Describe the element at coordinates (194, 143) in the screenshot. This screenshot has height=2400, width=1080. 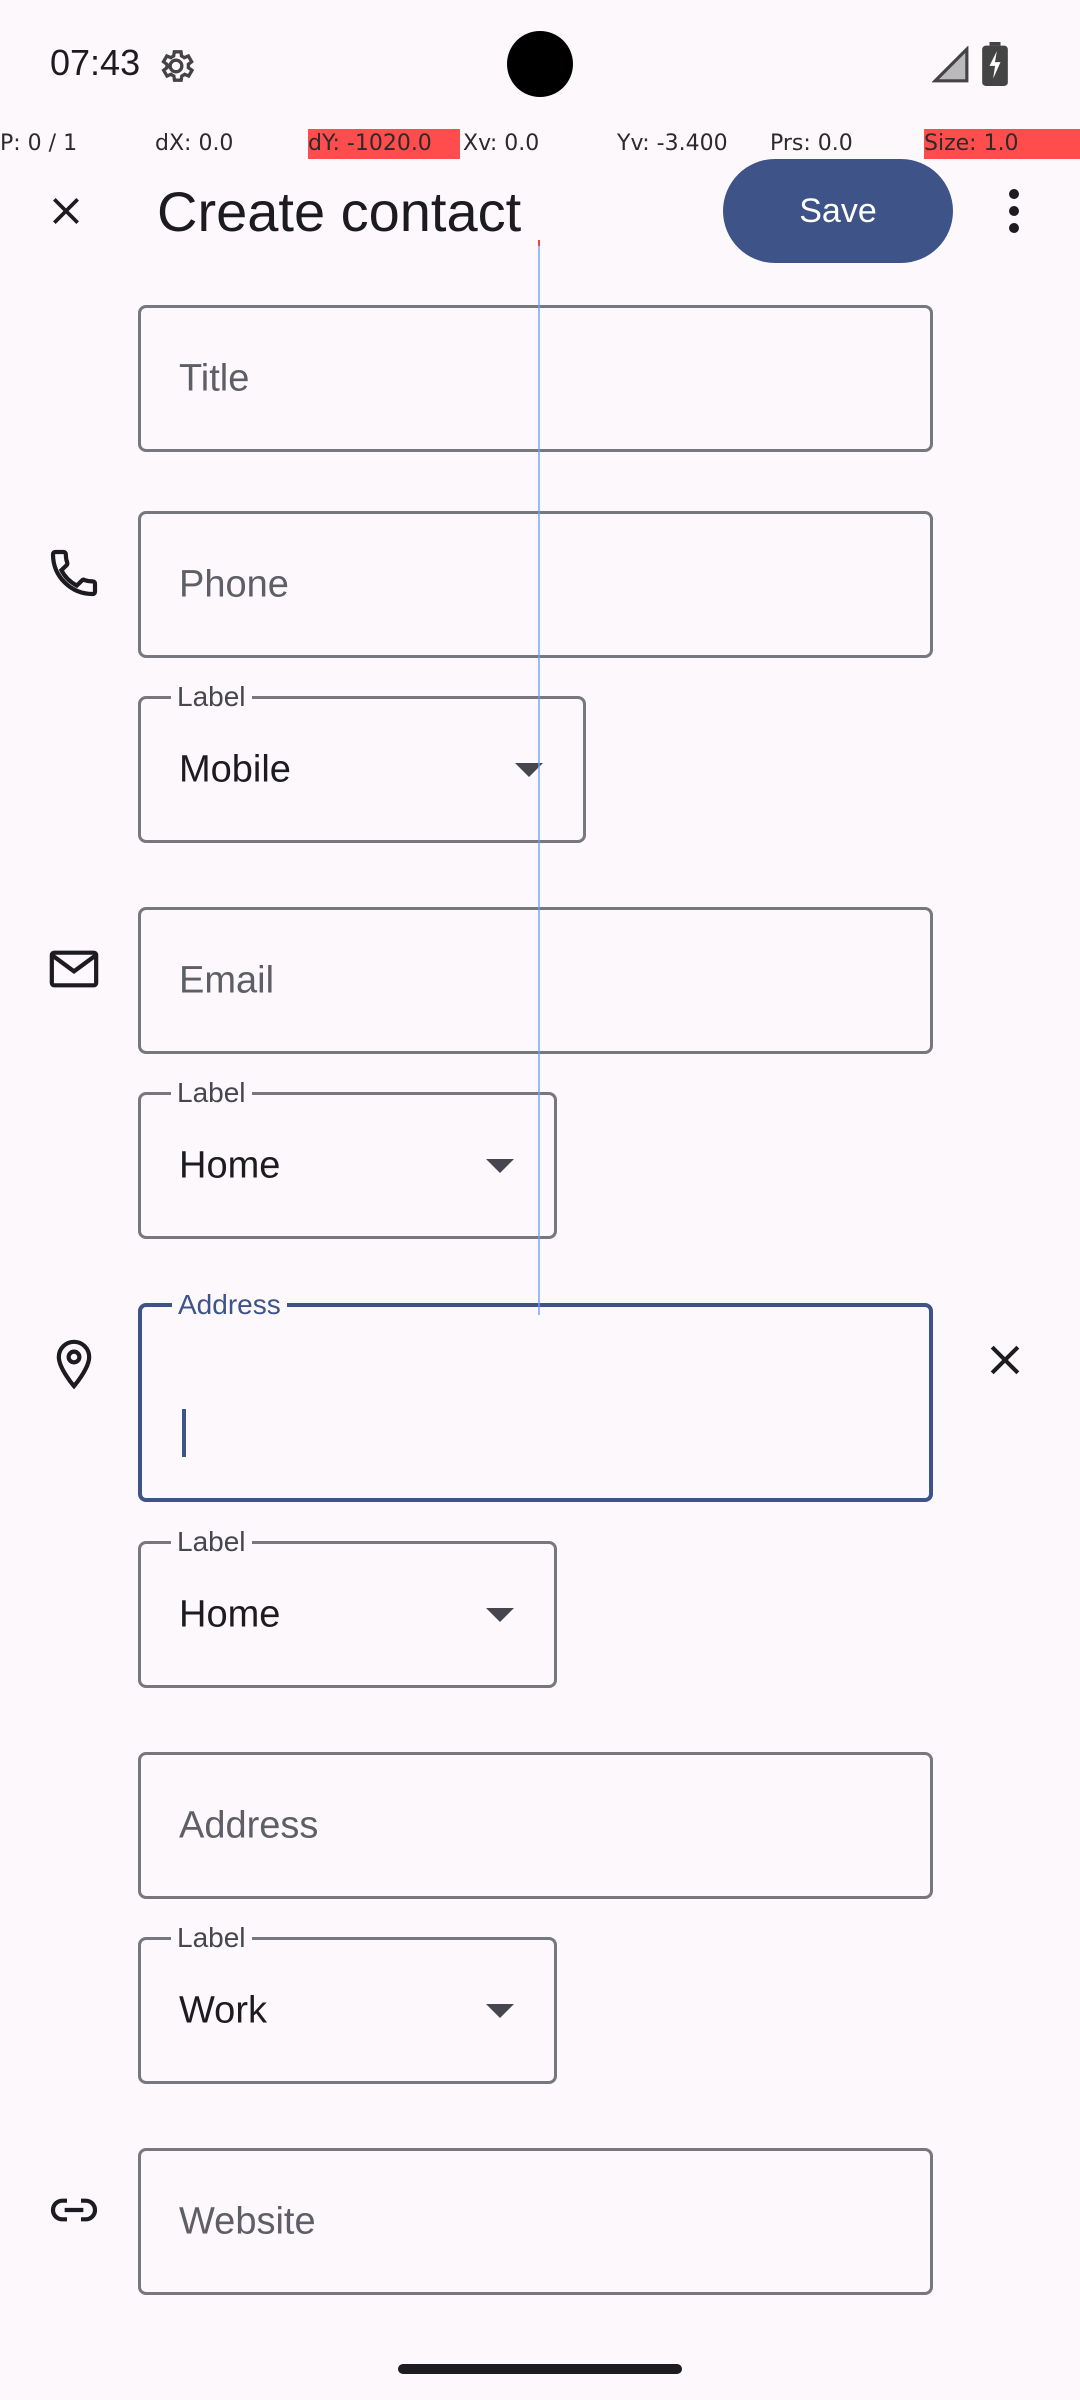
I see `debug-dx: dX: 0.0` at that location.